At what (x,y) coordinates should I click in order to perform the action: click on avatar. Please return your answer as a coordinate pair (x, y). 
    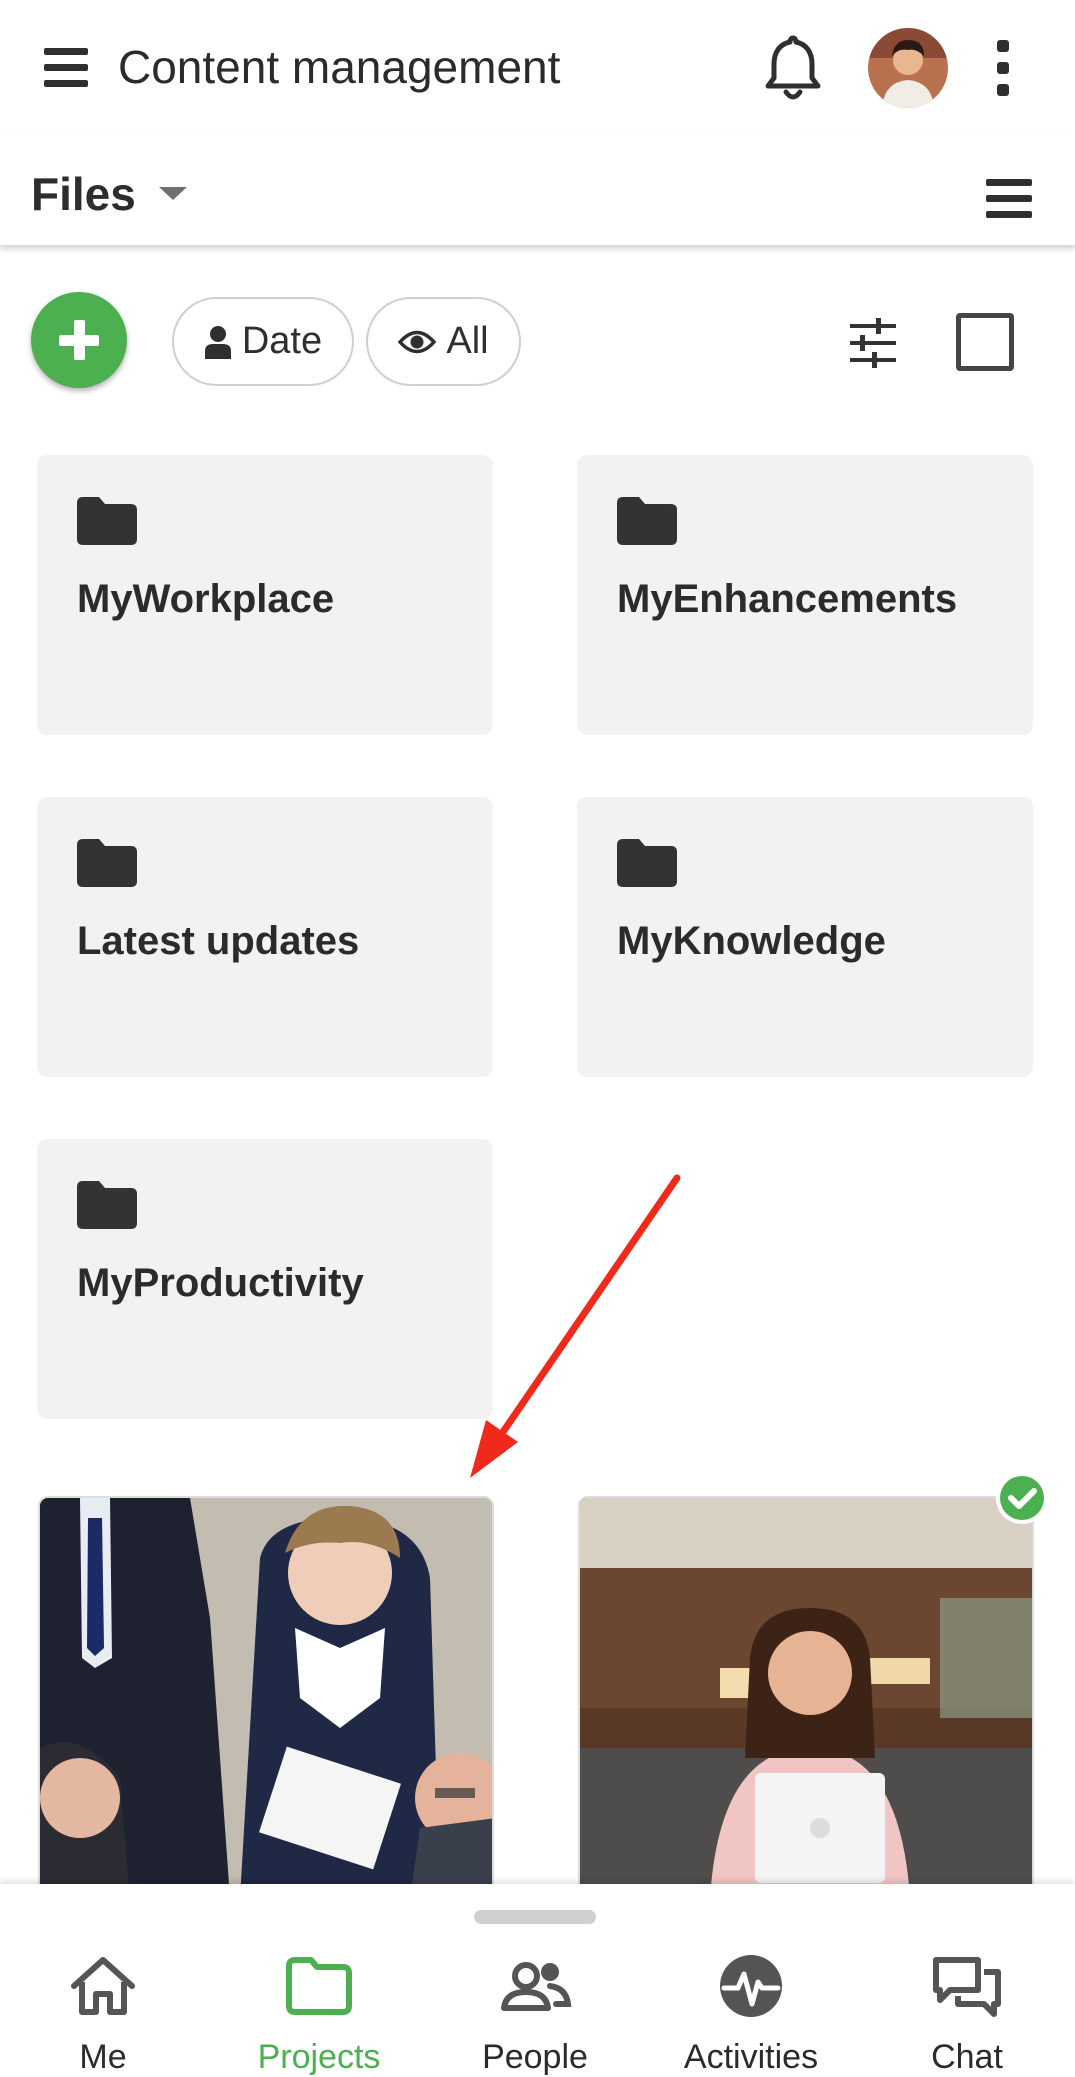
    Looking at the image, I should click on (908, 68).